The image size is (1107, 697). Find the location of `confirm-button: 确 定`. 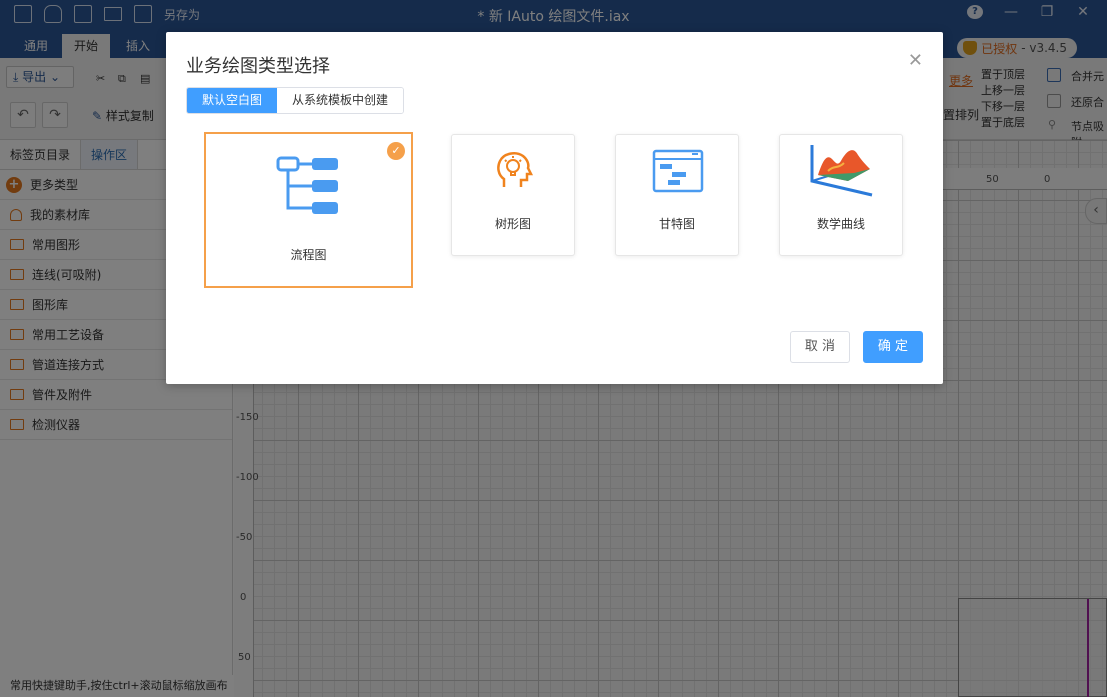

confirm-button: 确 定 is located at coordinates (893, 347).